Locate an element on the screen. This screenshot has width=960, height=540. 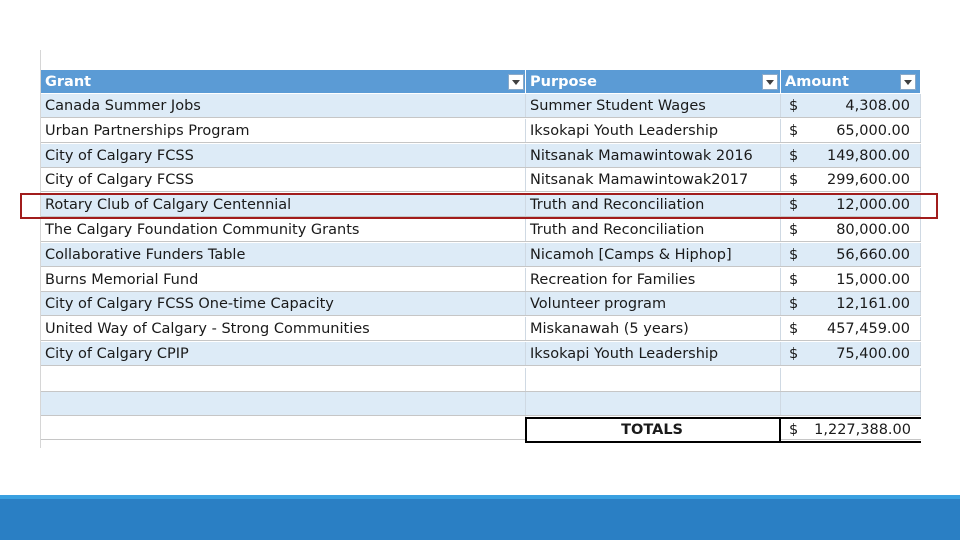
amount-value: 15,000.00 is located at coordinates (873, 279).